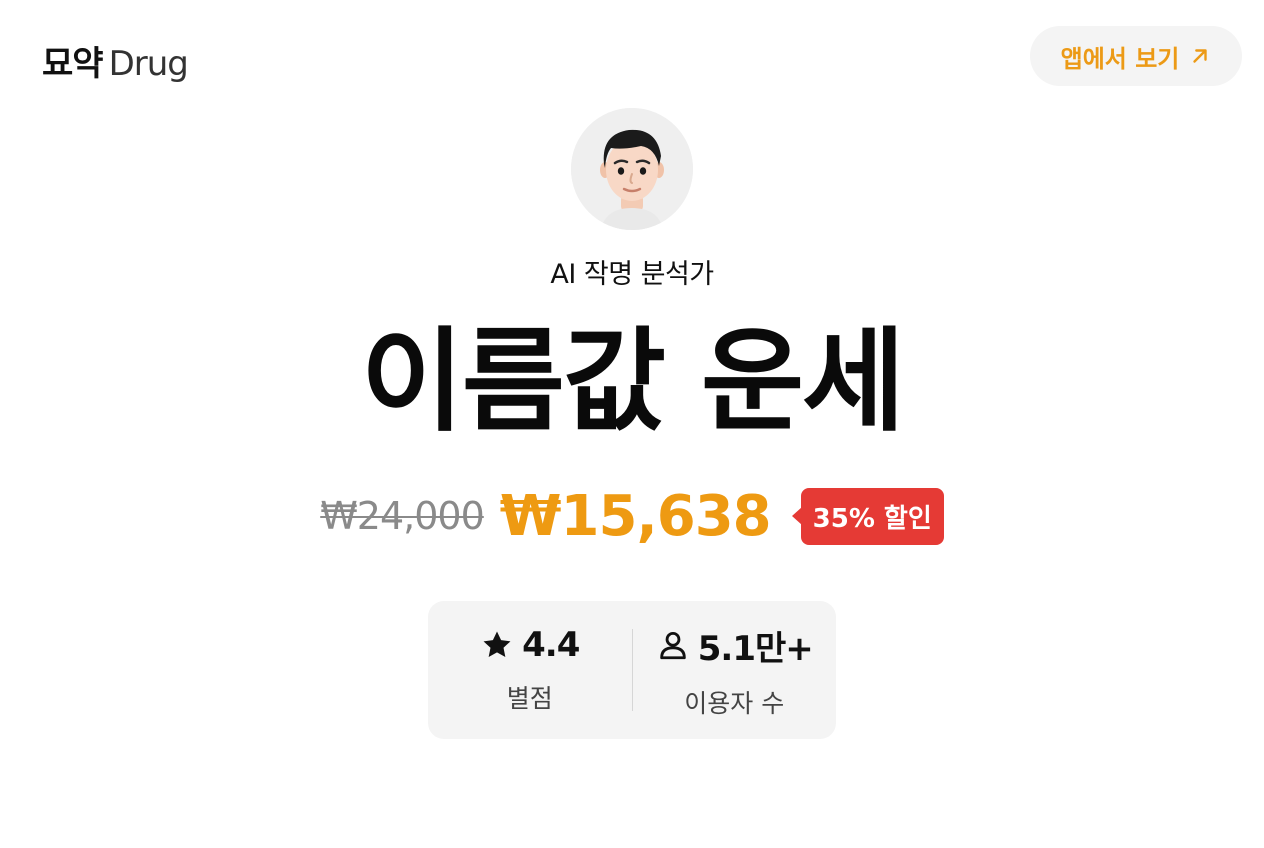 The image size is (1264, 848). I want to click on users-stat-top: 5.1만+, so click(735, 645).